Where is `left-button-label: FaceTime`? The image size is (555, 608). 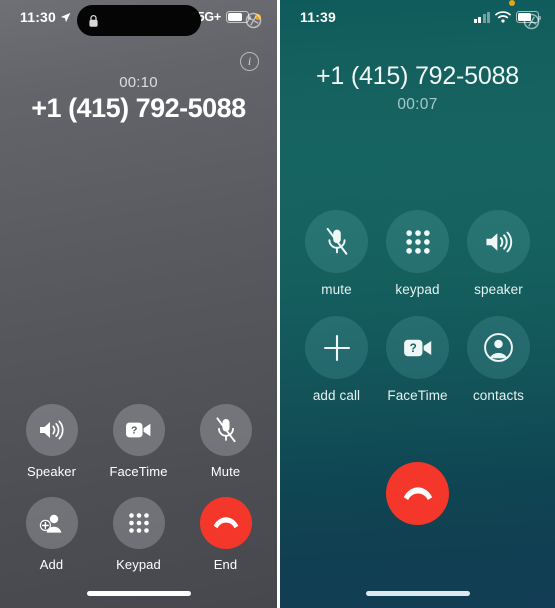 left-button-label: FaceTime is located at coordinates (138, 471).